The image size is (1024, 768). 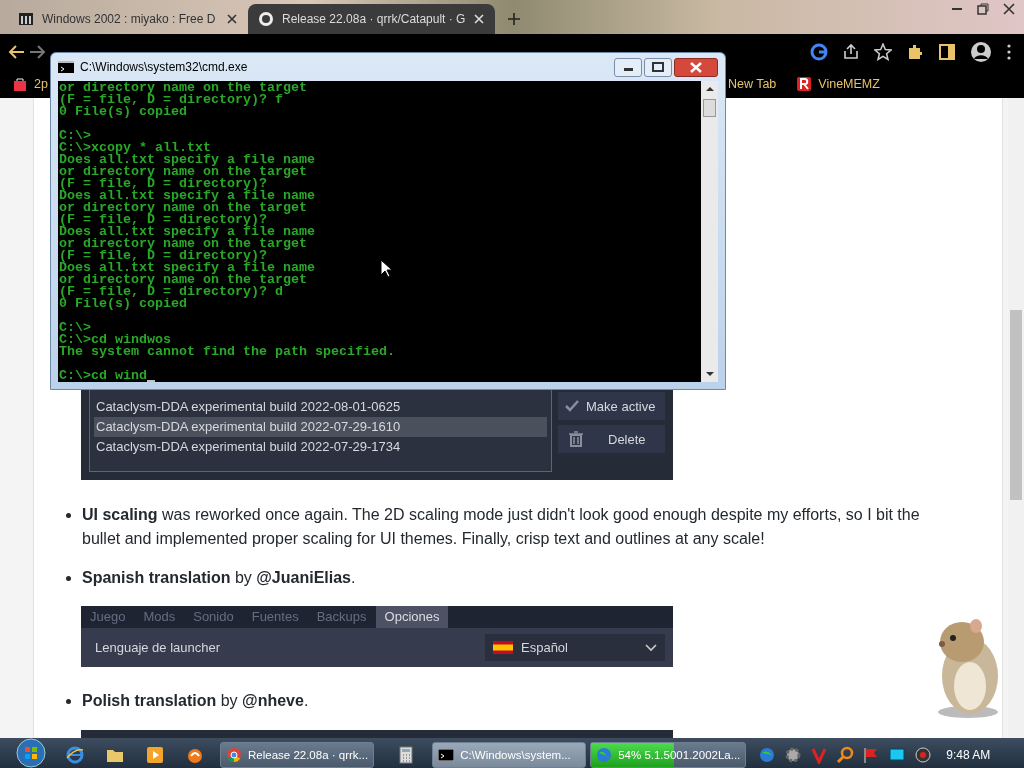 I want to click on trash-icon, so click(x=576, y=439).